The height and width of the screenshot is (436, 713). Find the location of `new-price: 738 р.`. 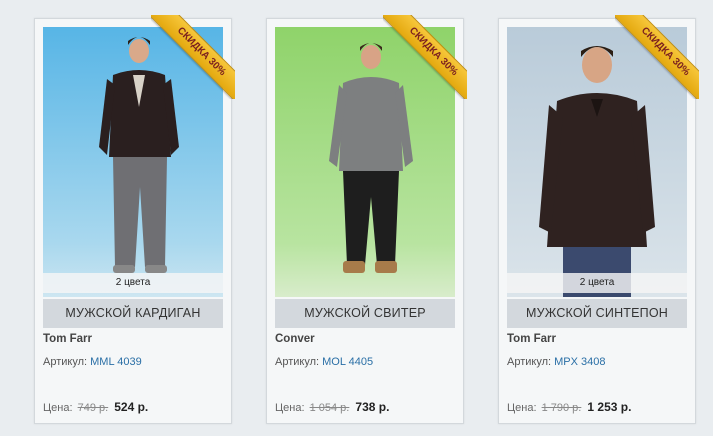

new-price: 738 р. is located at coordinates (372, 407).